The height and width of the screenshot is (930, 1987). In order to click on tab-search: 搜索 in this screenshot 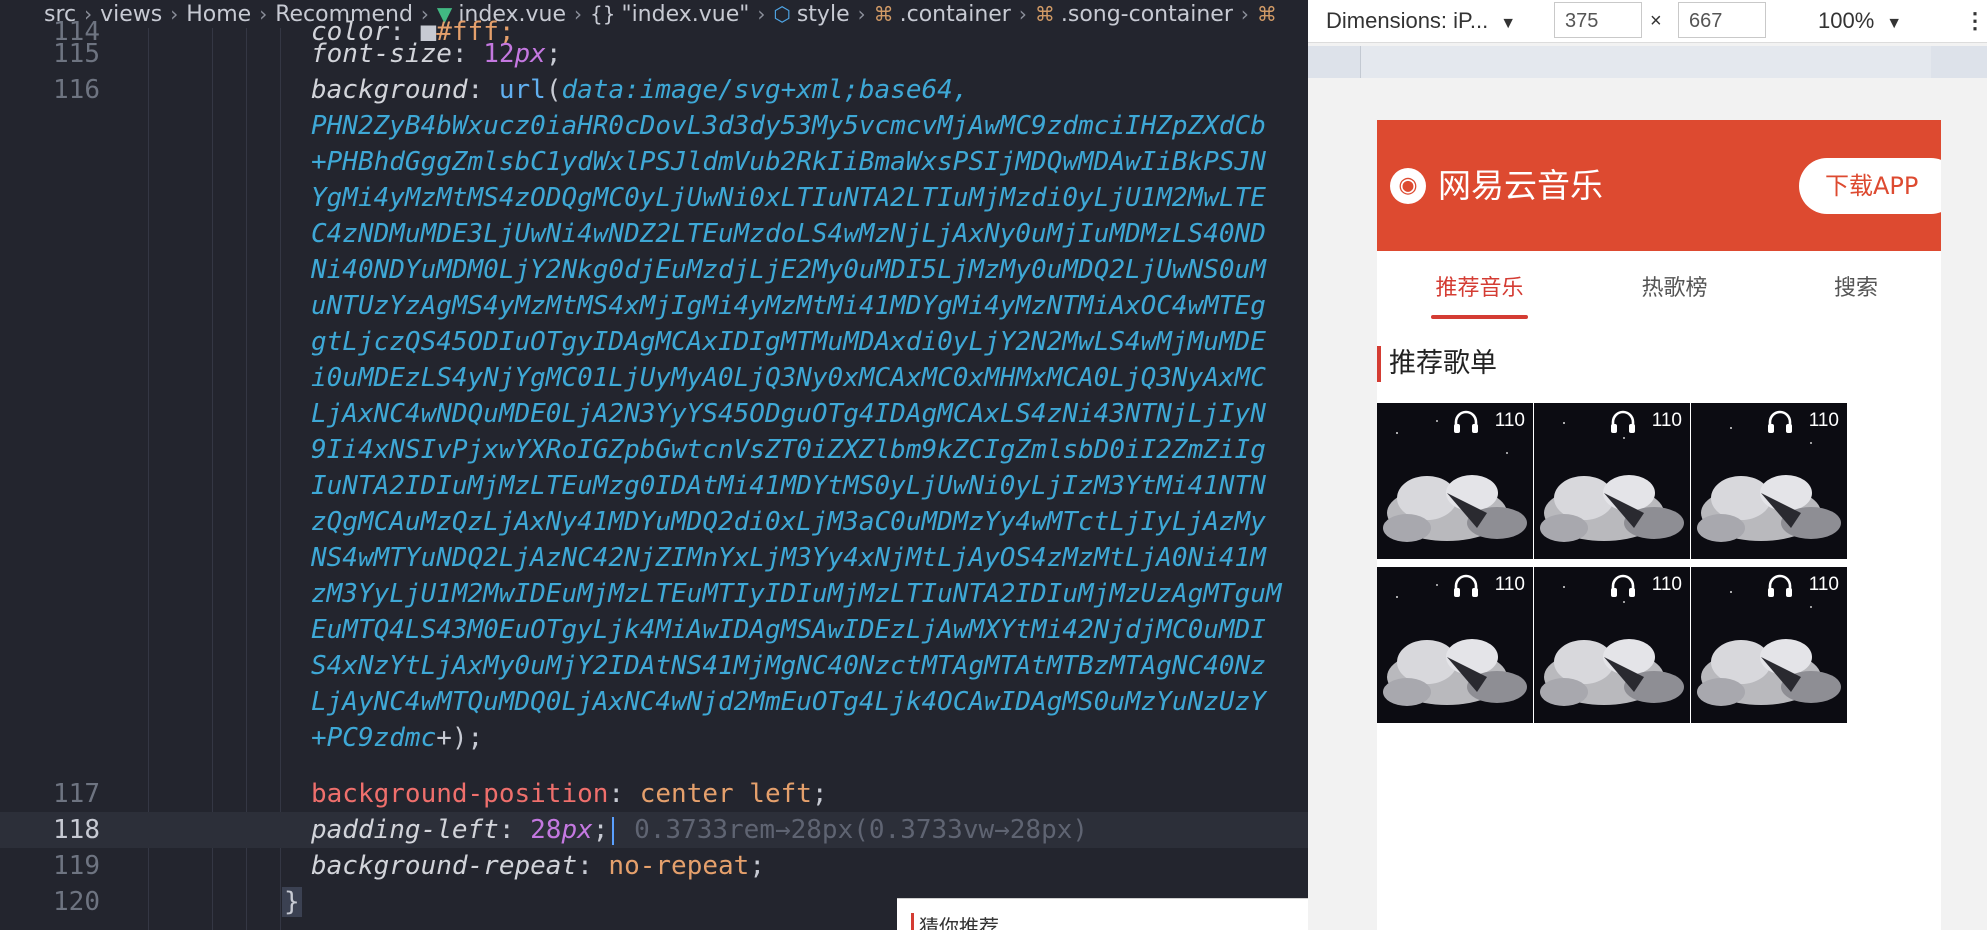, I will do `click(1856, 288)`.